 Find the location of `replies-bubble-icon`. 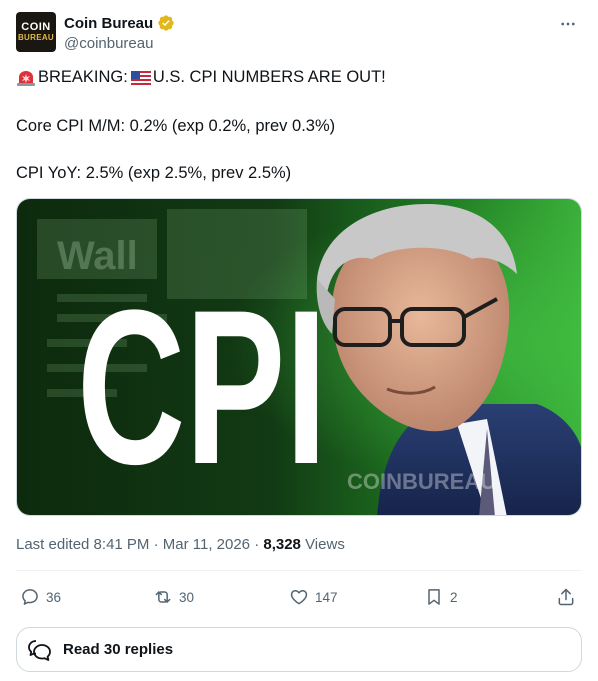

replies-bubble-icon is located at coordinates (39, 650).